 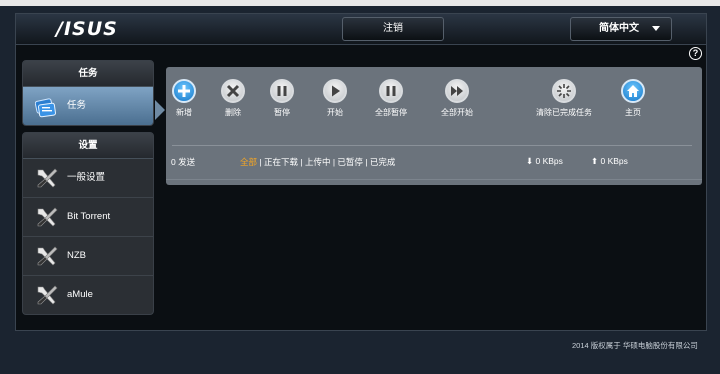 What do you see at coordinates (530, 161) in the screenshot?
I see `arrow-down-icon: ⬇` at bounding box center [530, 161].